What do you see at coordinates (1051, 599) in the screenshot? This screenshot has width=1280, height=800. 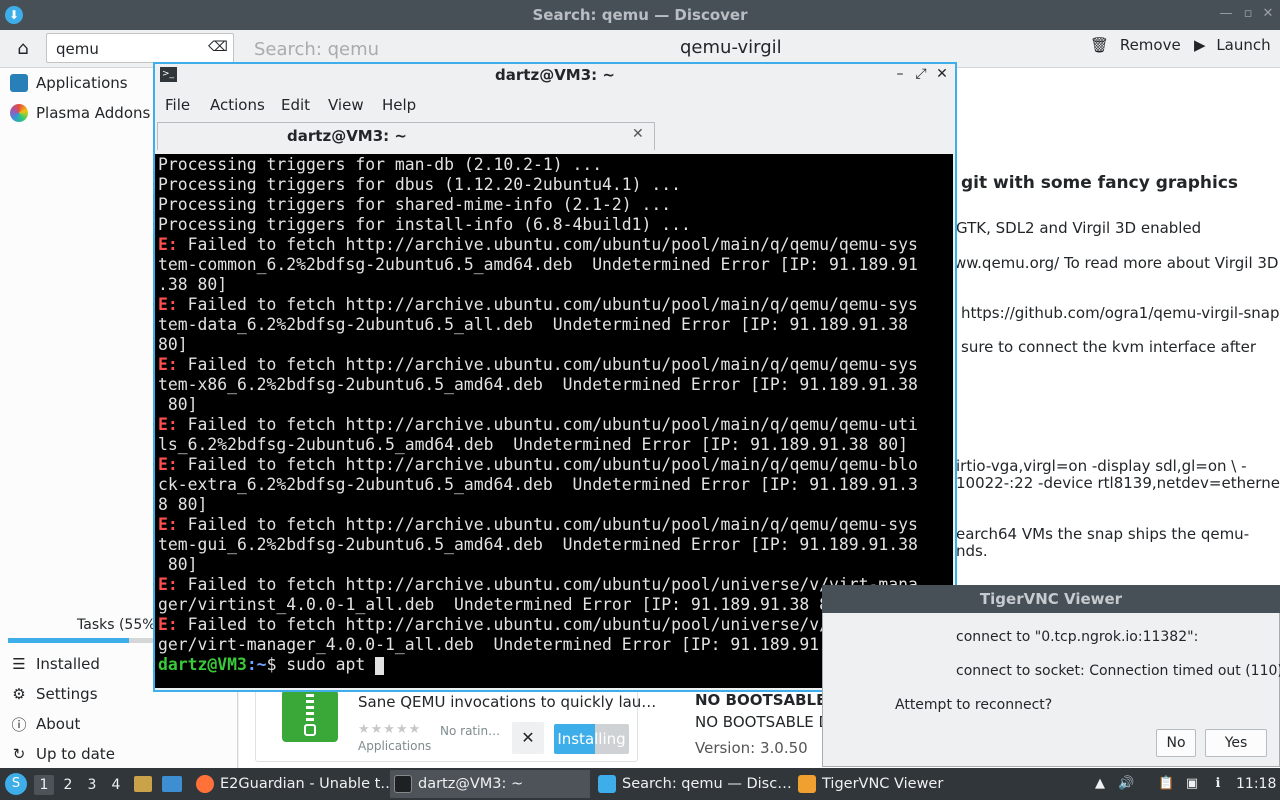 I see `tigervnc-title: TigerVNC Viewer` at bounding box center [1051, 599].